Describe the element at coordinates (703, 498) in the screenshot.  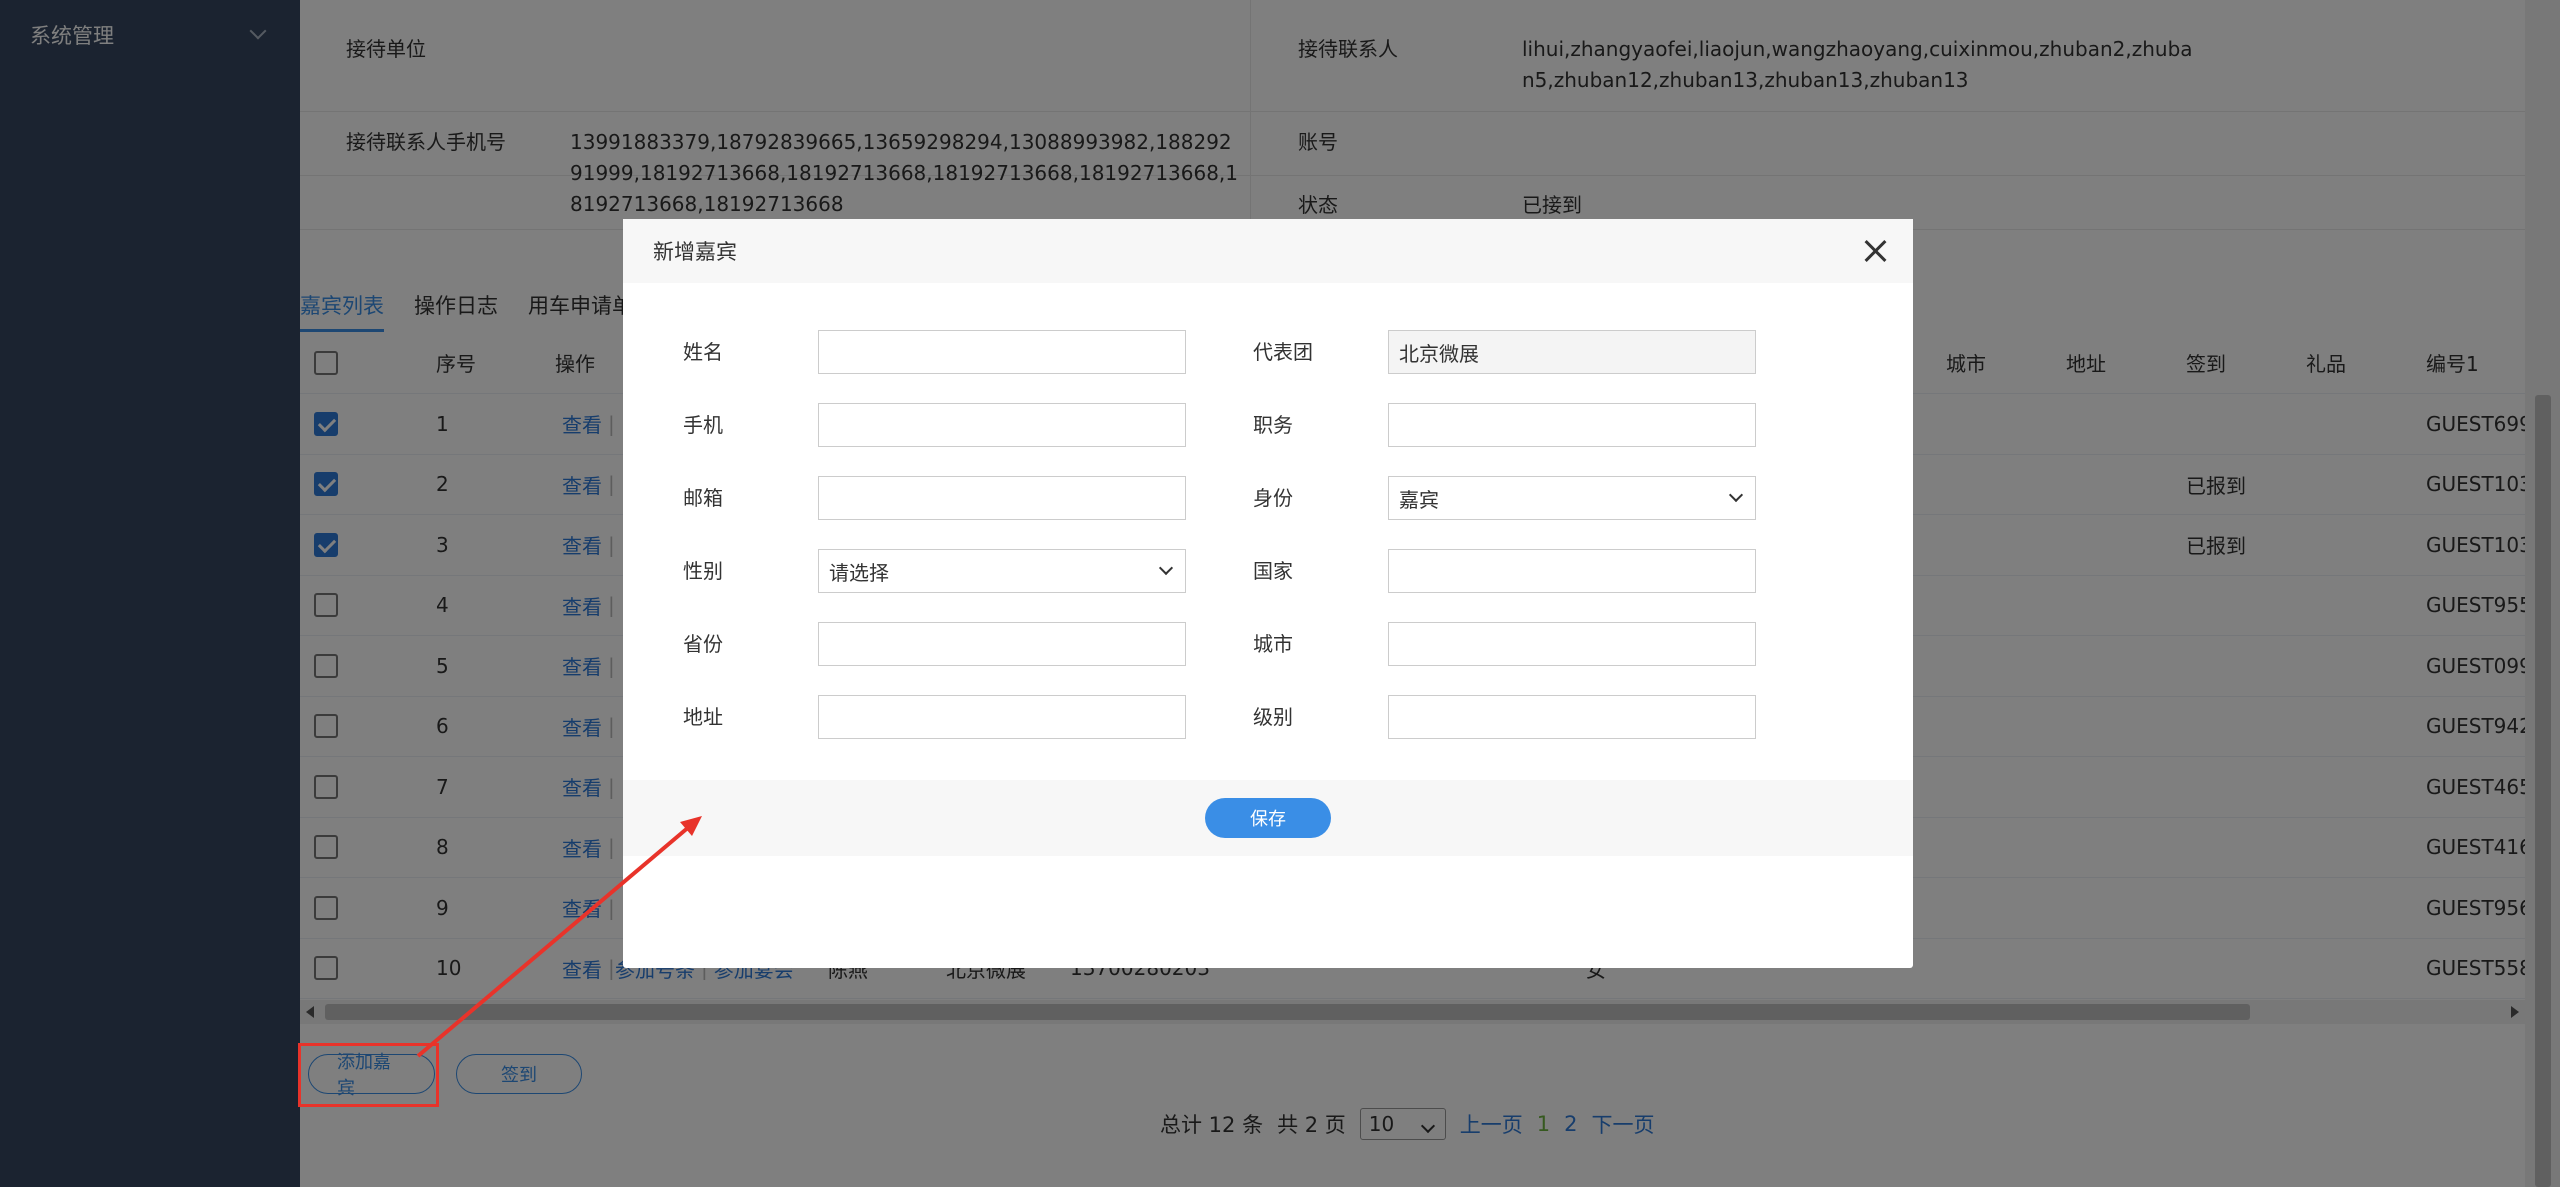
I see `email-label: 邮箱` at that location.